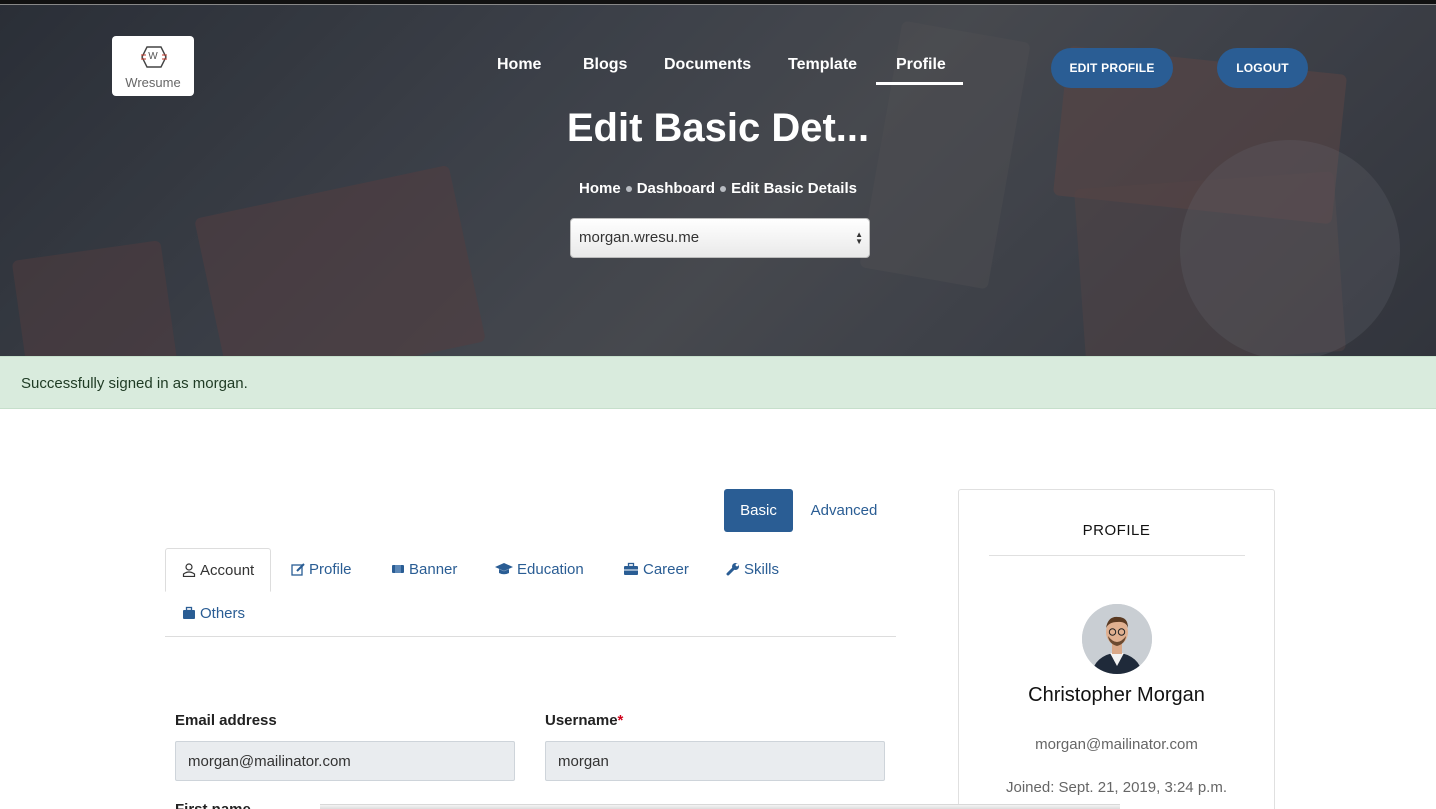 This screenshot has height=809, width=1436. What do you see at coordinates (715, 761) in the screenshot?
I see `username-field` at bounding box center [715, 761].